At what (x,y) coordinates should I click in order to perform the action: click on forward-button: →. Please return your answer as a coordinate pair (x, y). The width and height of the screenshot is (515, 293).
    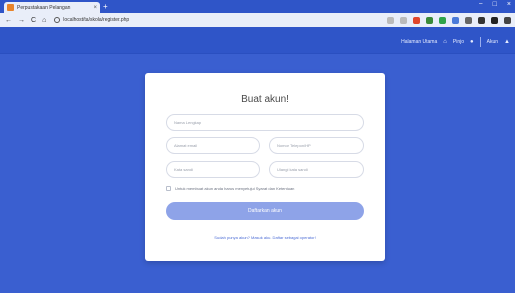
    Looking at the image, I should click on (21, 20).